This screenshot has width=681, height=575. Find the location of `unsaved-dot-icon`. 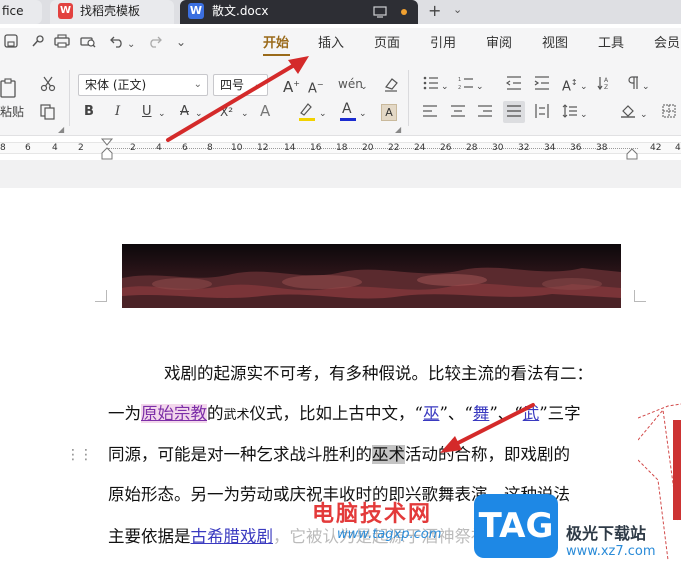

unsaved-dot-icon is located at coordinates (404, 12).